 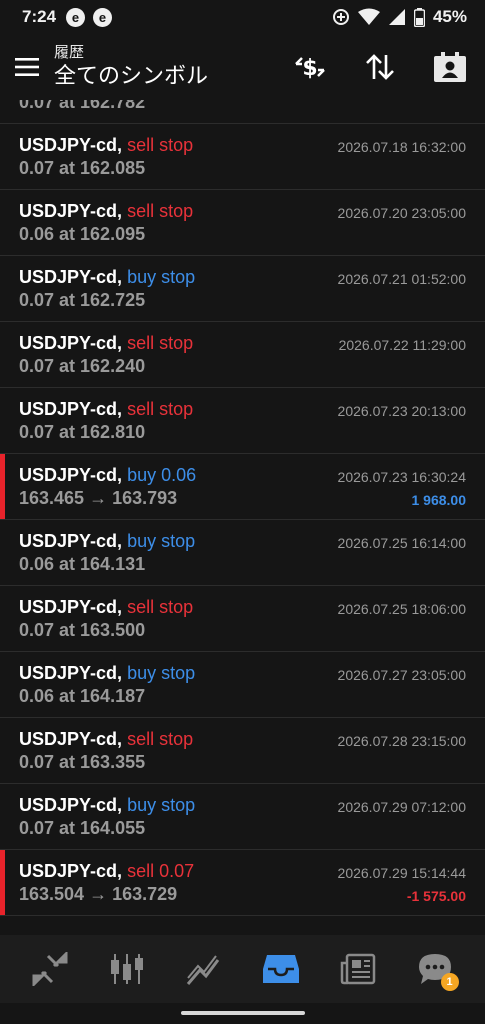 I want to click on chat-badge: 1, so click(x=449, y=982).